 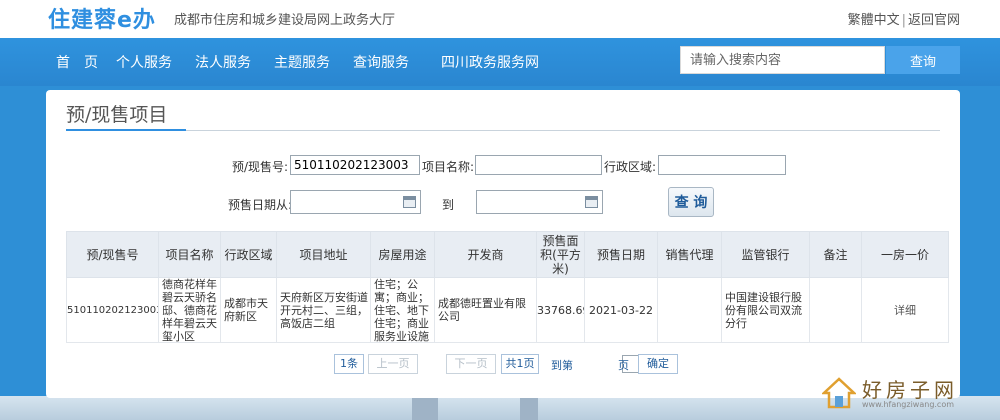 I want to click on record-count: 1条, so click(x=349, y=364).